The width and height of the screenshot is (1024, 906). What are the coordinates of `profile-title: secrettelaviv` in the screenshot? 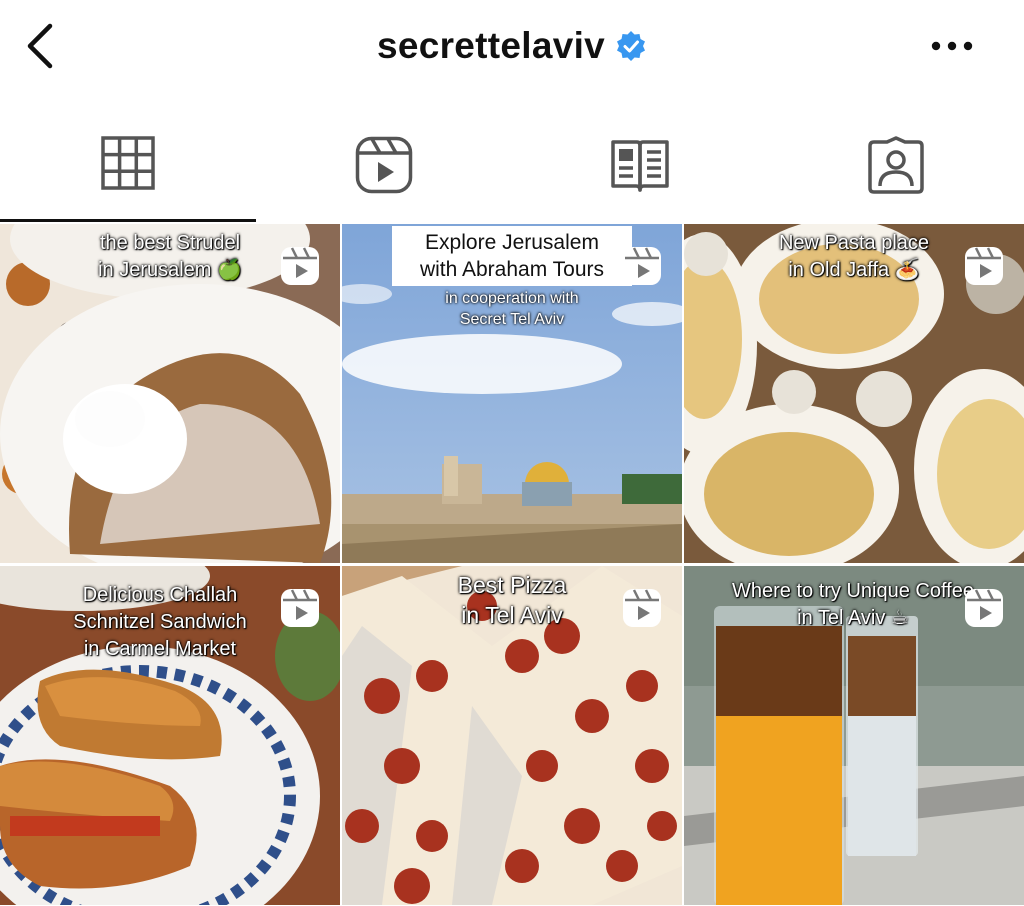 It's located at (512, 46).